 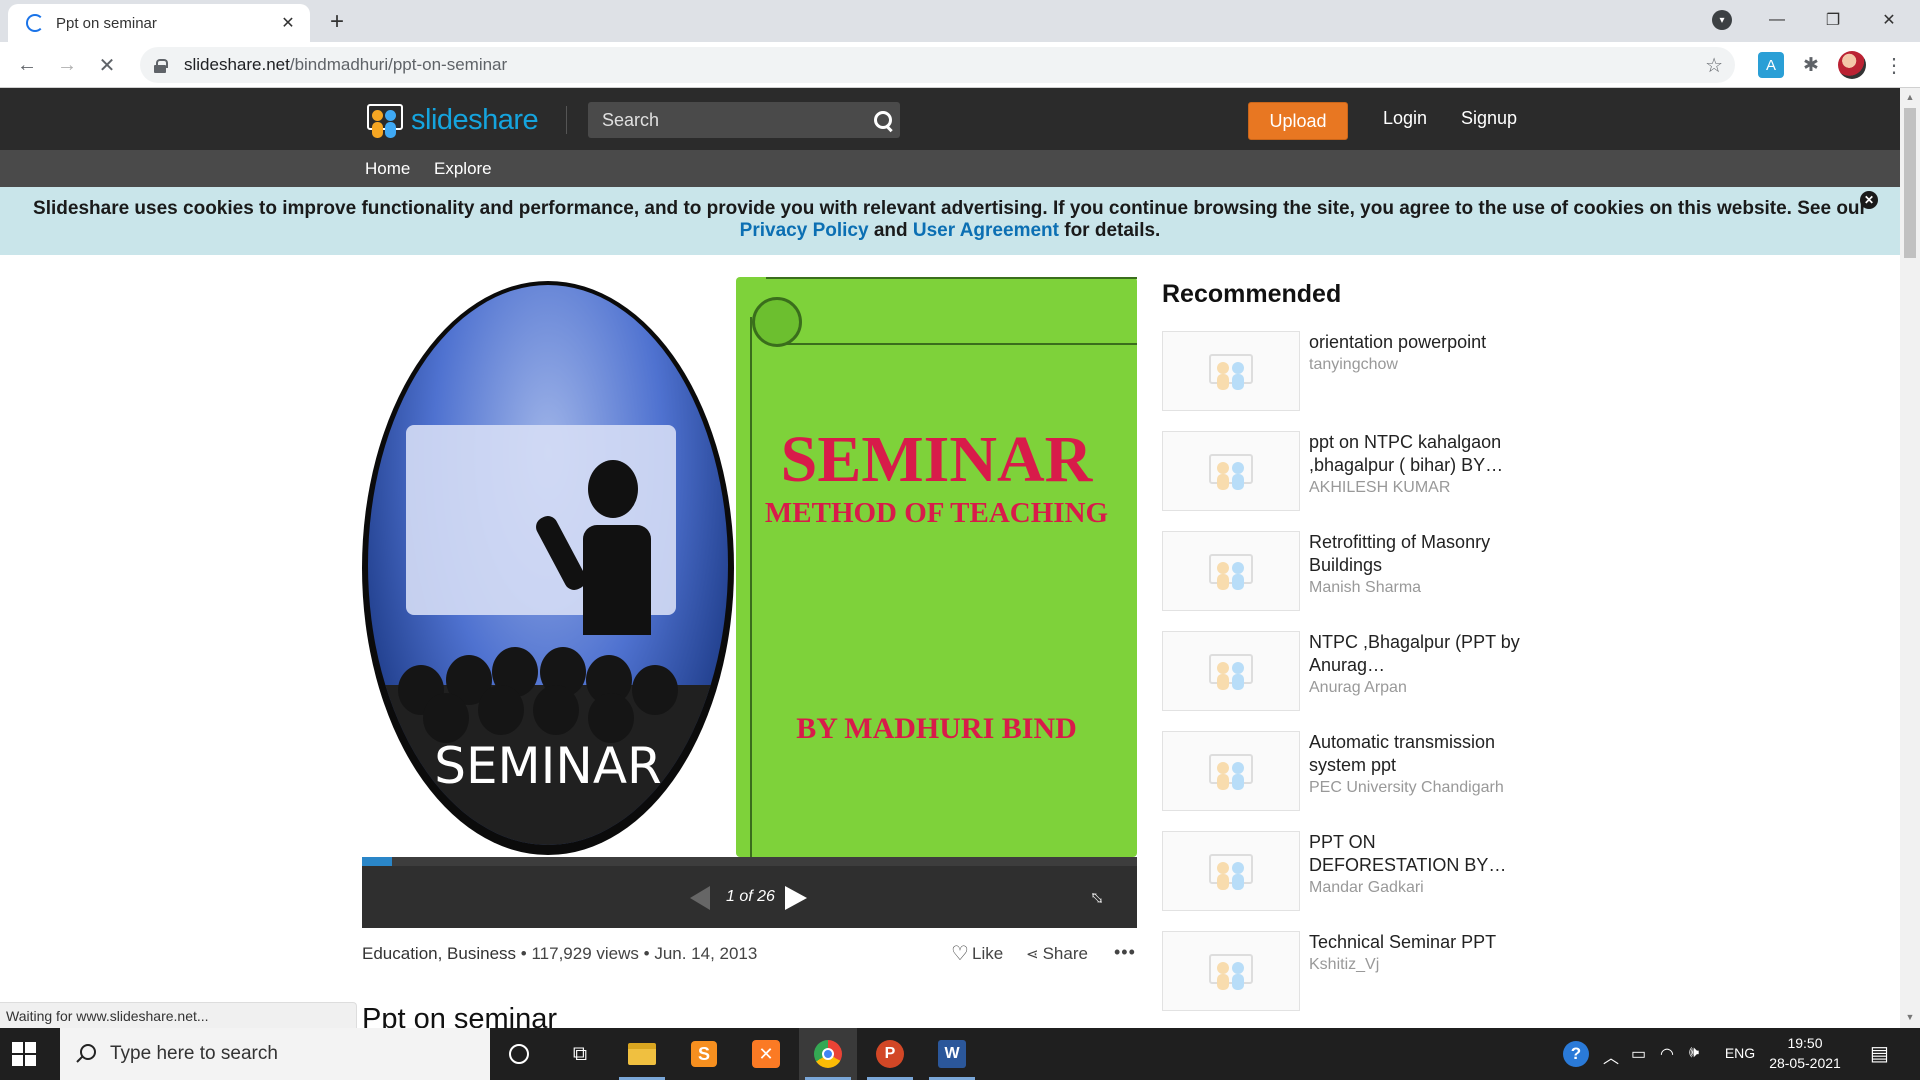 What do you see at coordinates (519, 1054) in the screenshot?
I see `cortana-icon` at bounding box center [519, 1054].